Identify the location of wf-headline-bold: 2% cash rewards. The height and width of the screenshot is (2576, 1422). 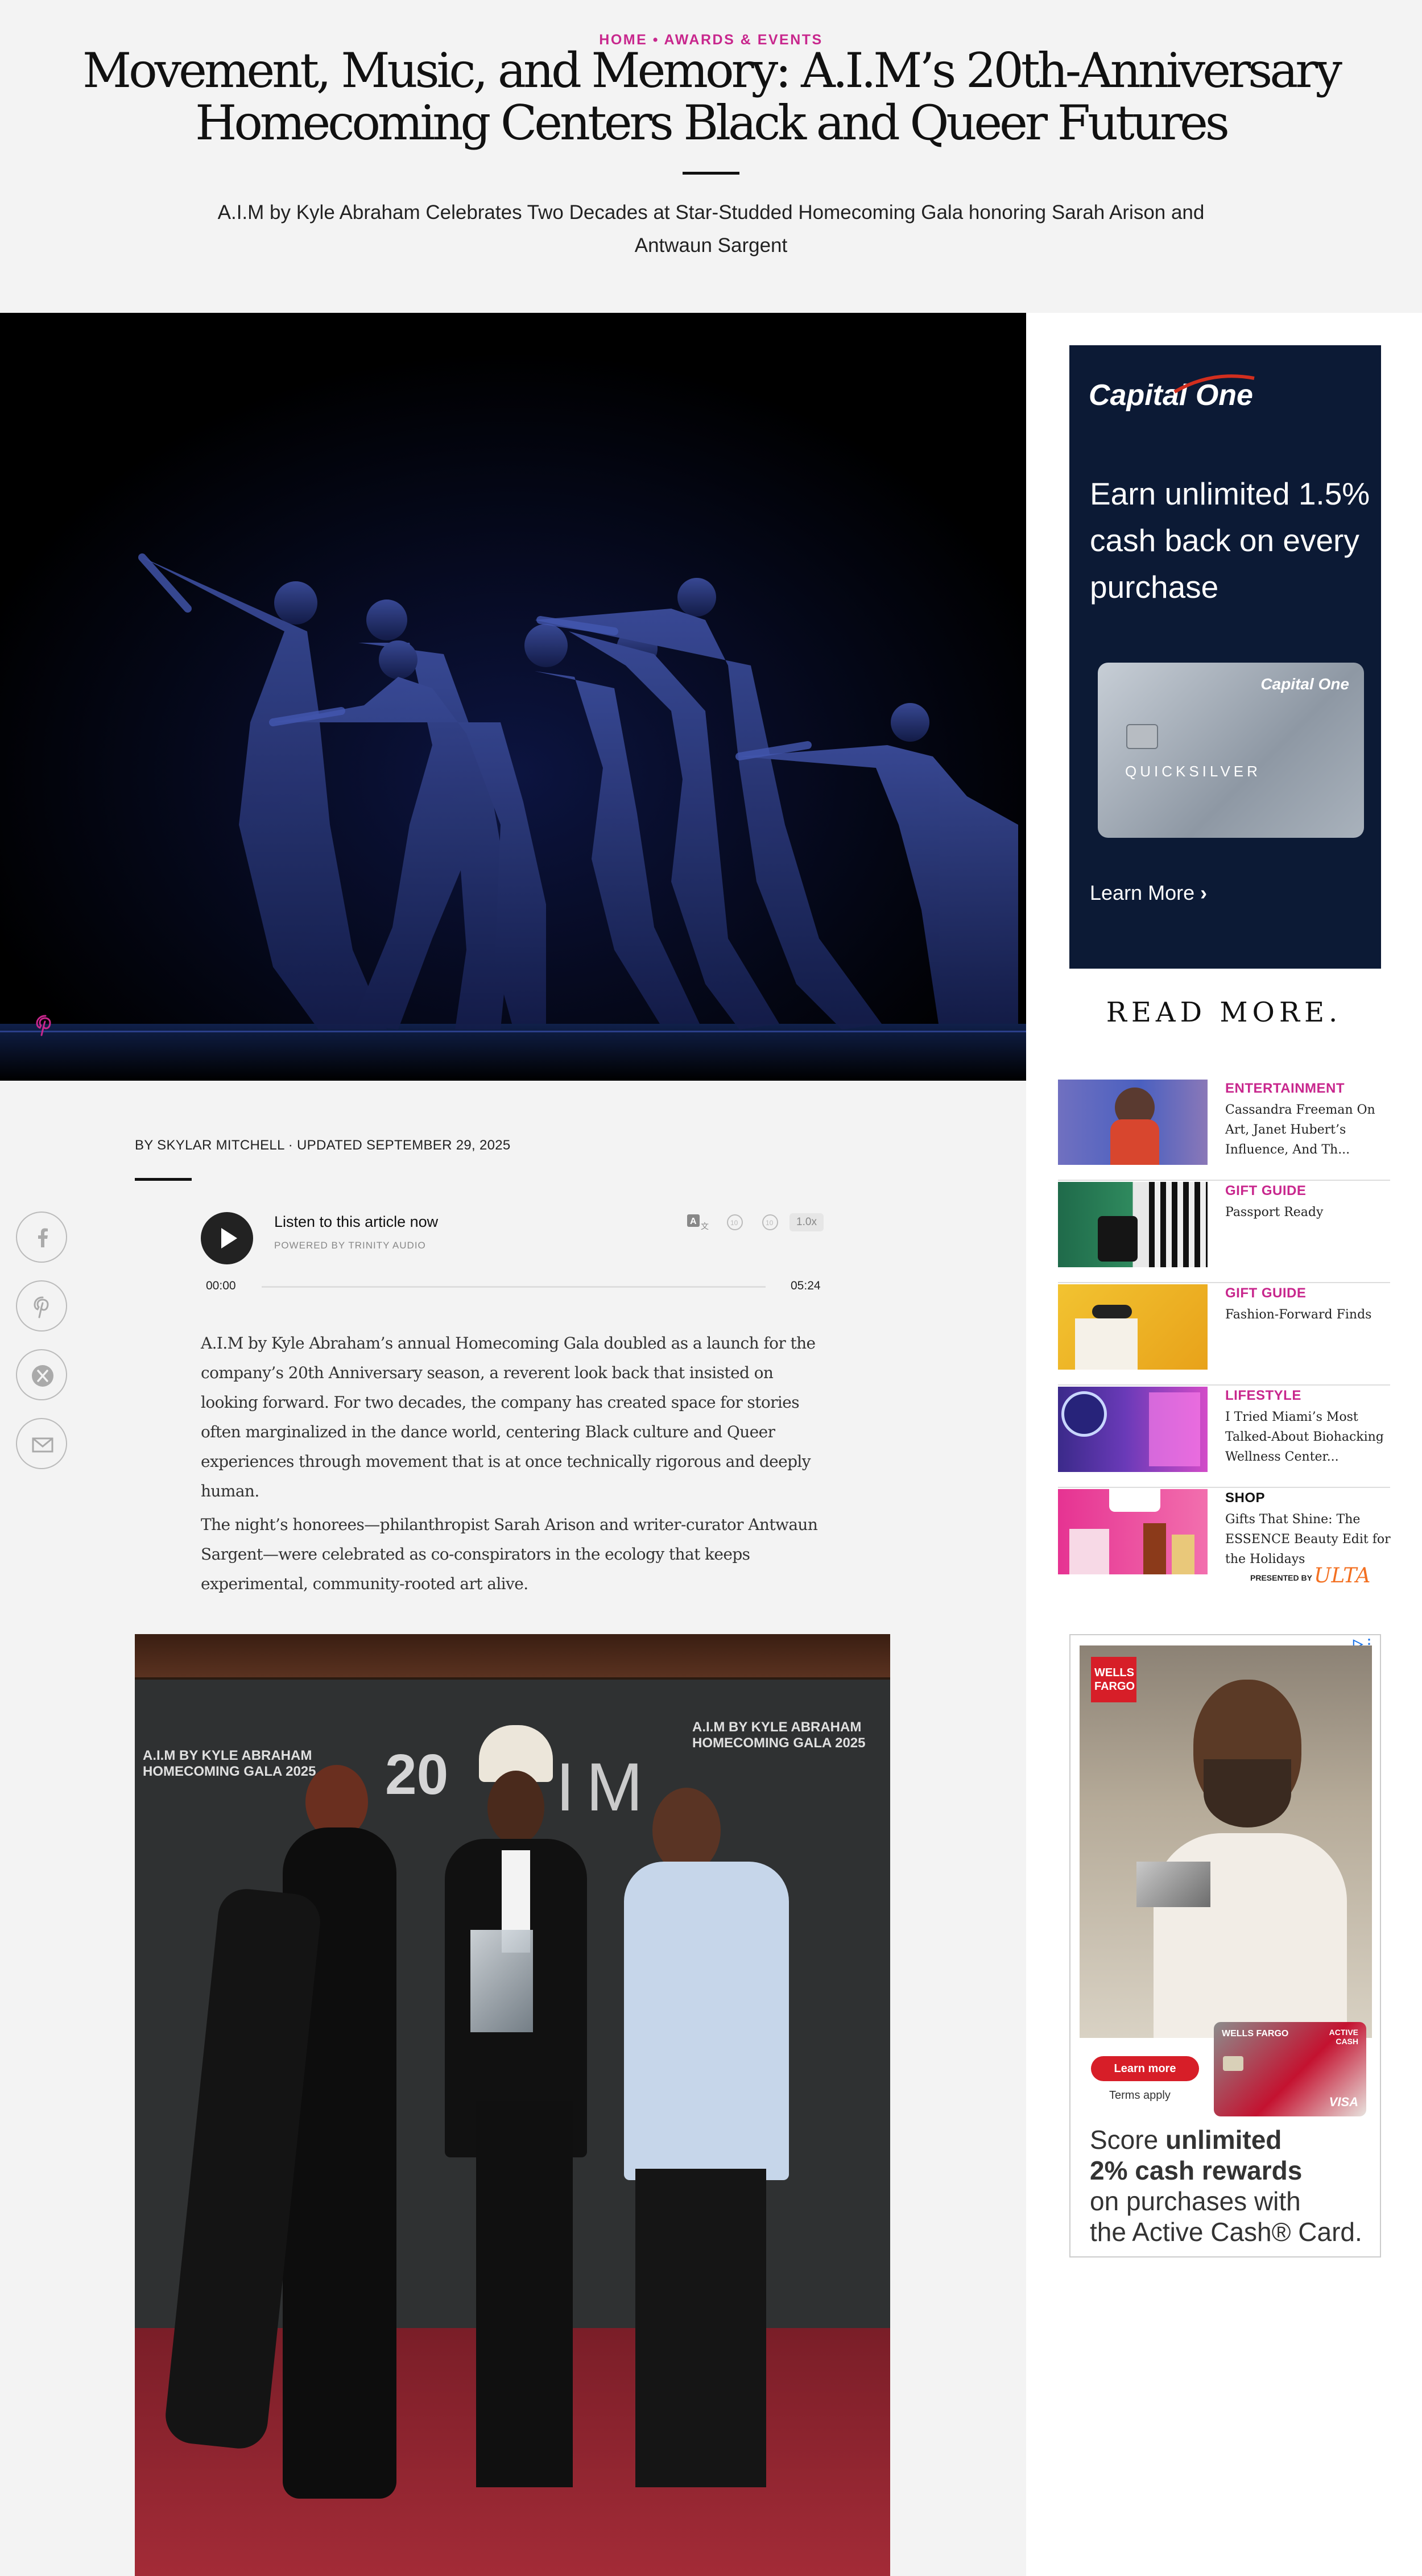
(1196, 2170).